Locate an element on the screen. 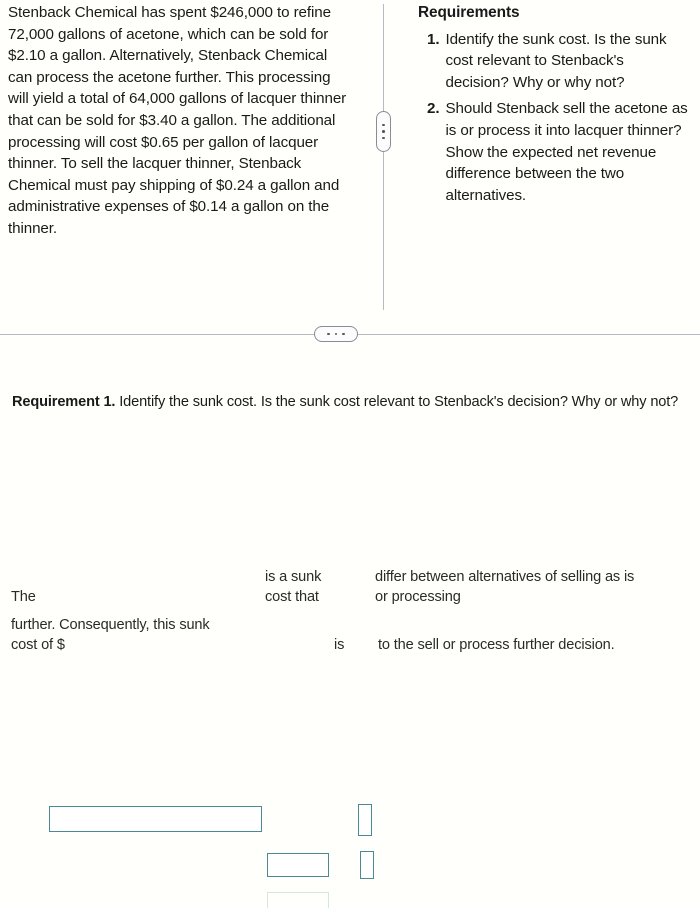  requirements-title: Requirements is located at coordinates (469, 12).